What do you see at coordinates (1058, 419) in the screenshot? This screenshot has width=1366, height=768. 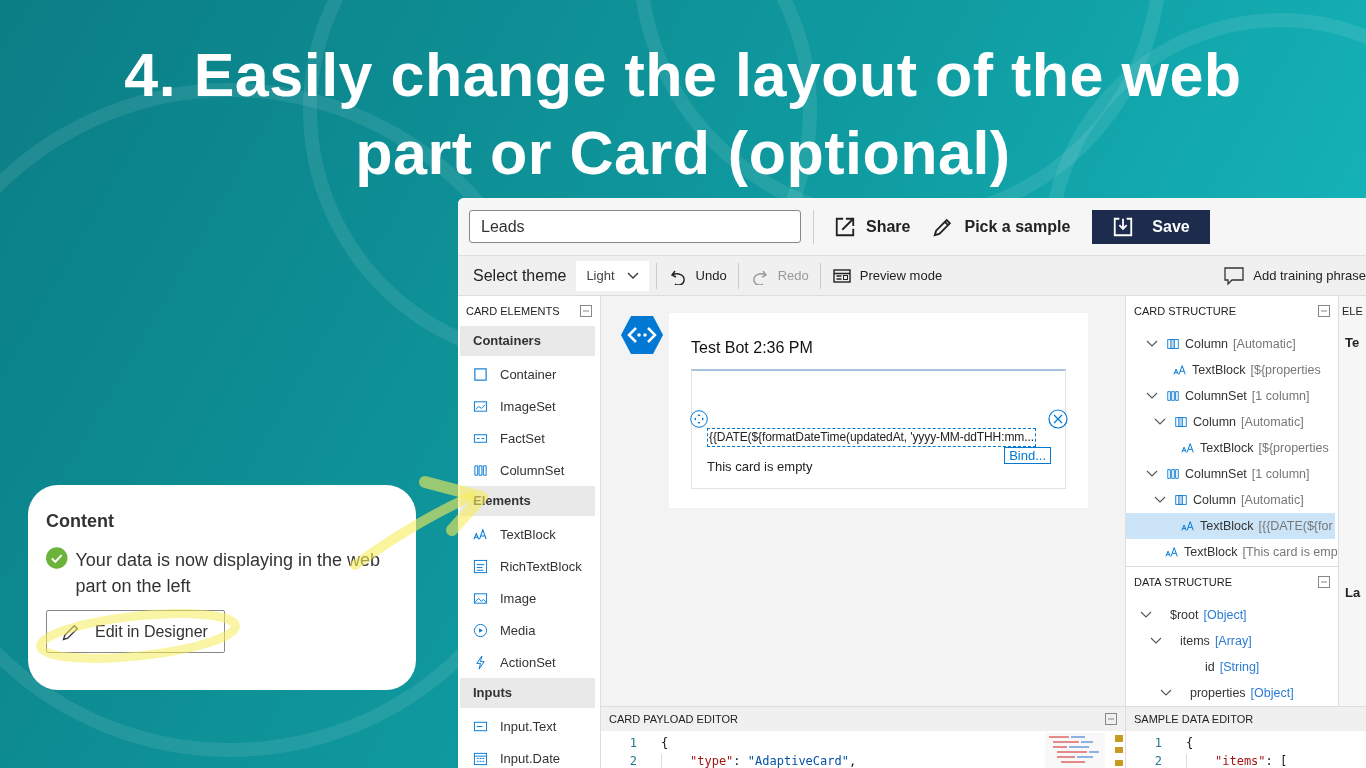 I see `close-icon` at bounding box center [1058, 419].